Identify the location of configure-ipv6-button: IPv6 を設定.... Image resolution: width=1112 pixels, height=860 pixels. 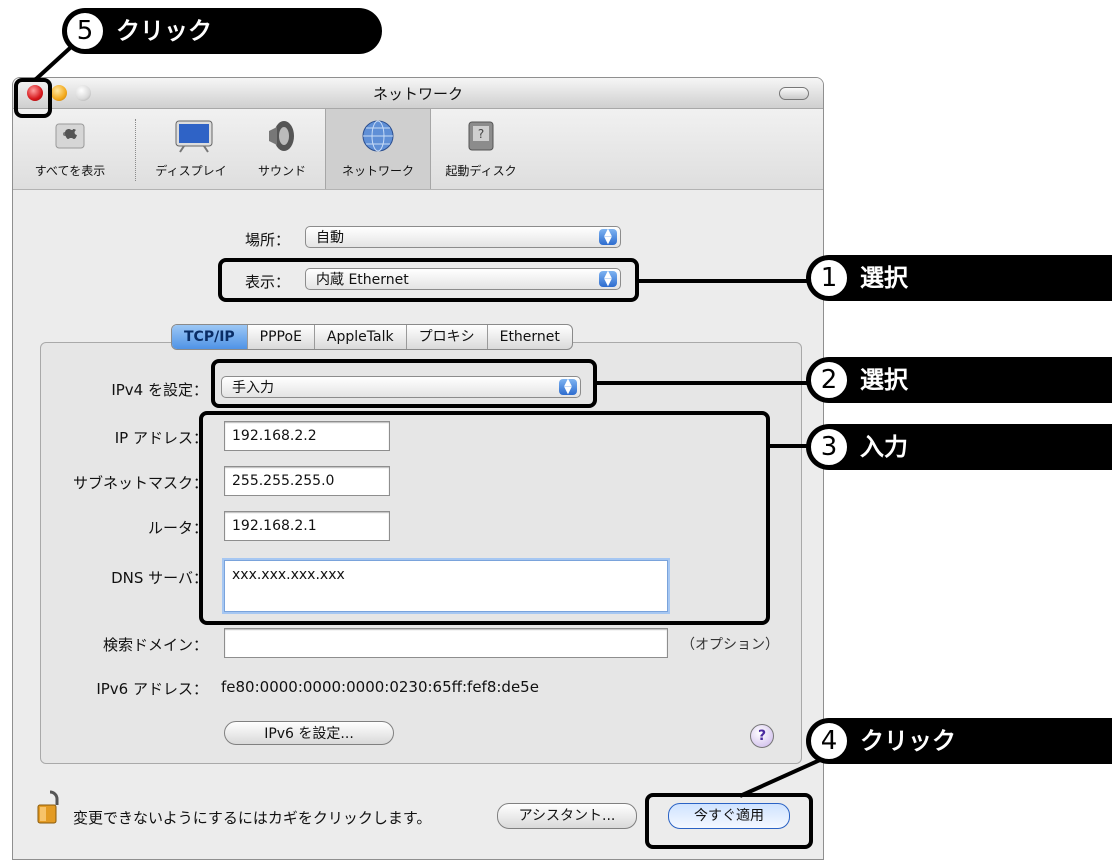
(309, 733).